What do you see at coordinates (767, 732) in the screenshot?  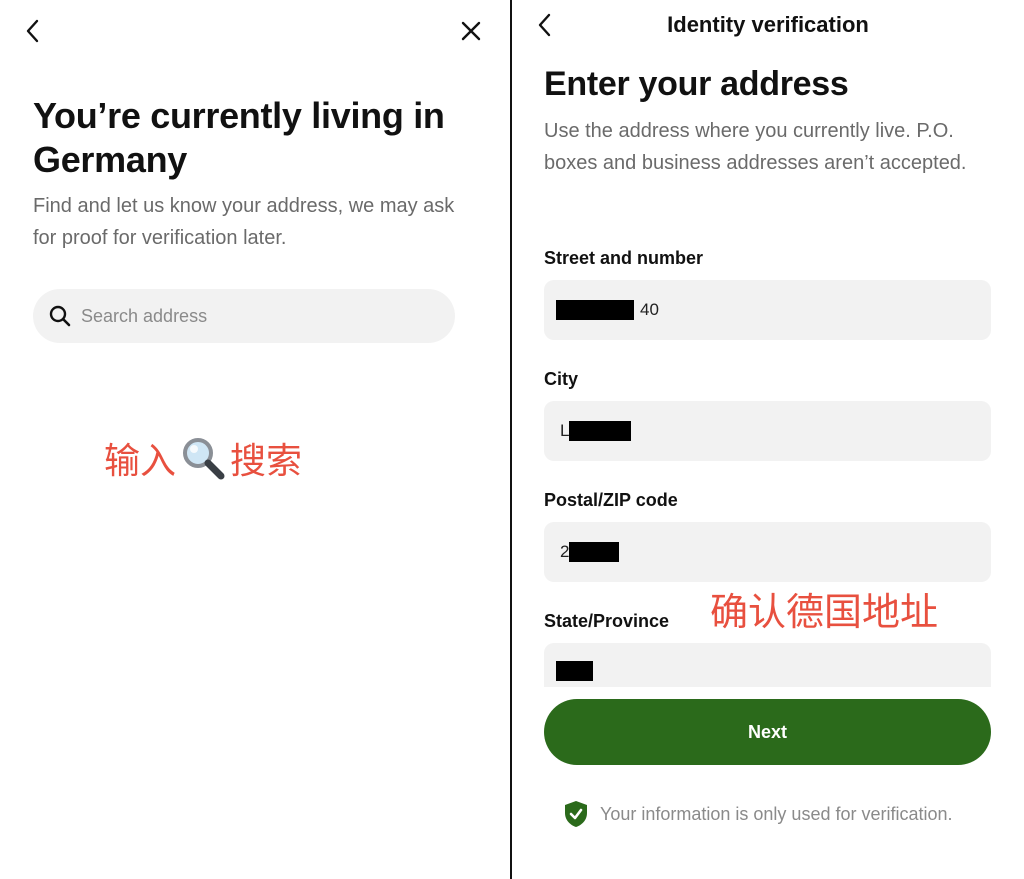 I see `next-button: Next` at bounding box center [767, 732].